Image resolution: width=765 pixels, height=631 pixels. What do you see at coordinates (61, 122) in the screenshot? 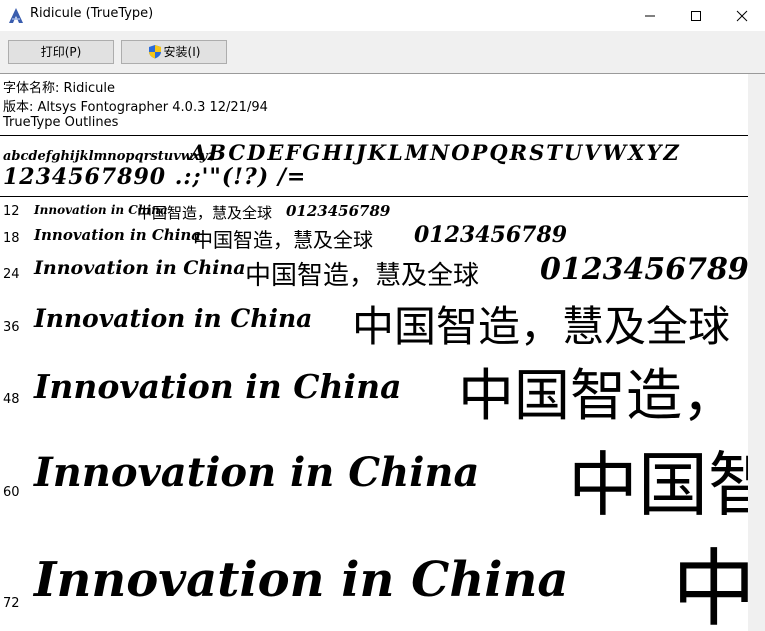
I see `font-type-line: TrueType Outlines` at bounding box center [61, 122].